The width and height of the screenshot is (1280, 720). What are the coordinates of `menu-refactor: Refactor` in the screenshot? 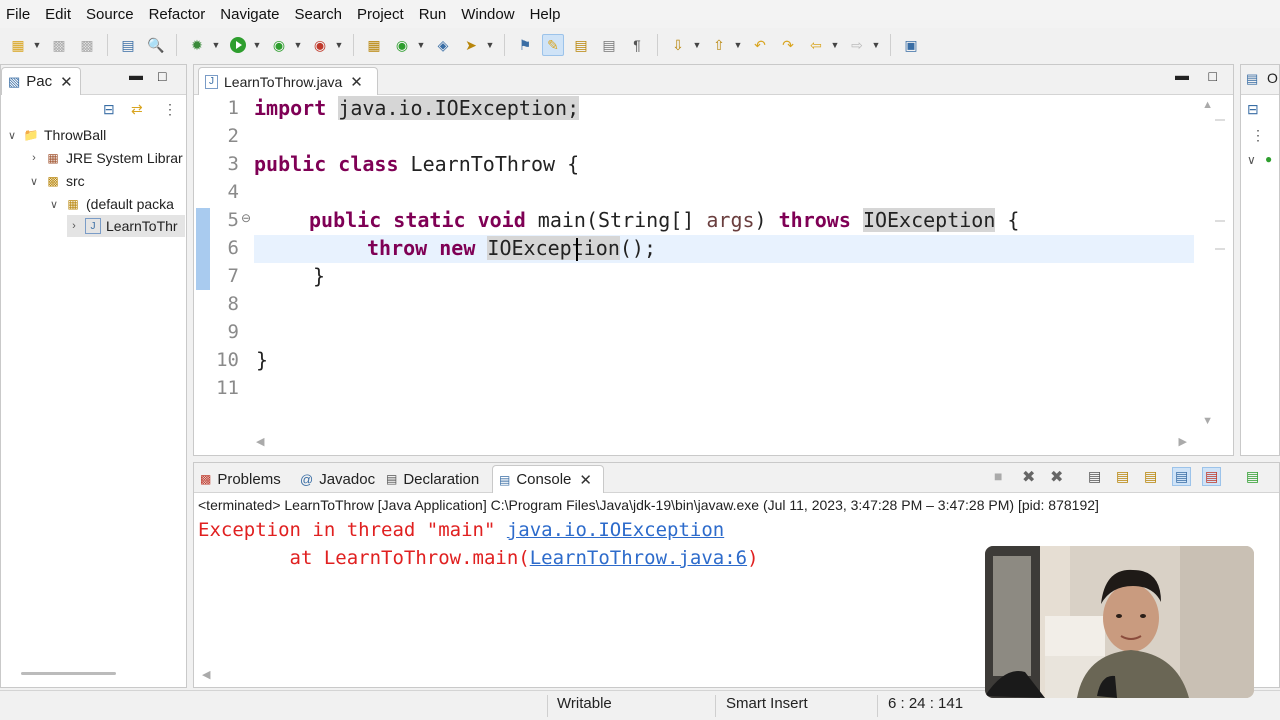 It's located at (179, 14).